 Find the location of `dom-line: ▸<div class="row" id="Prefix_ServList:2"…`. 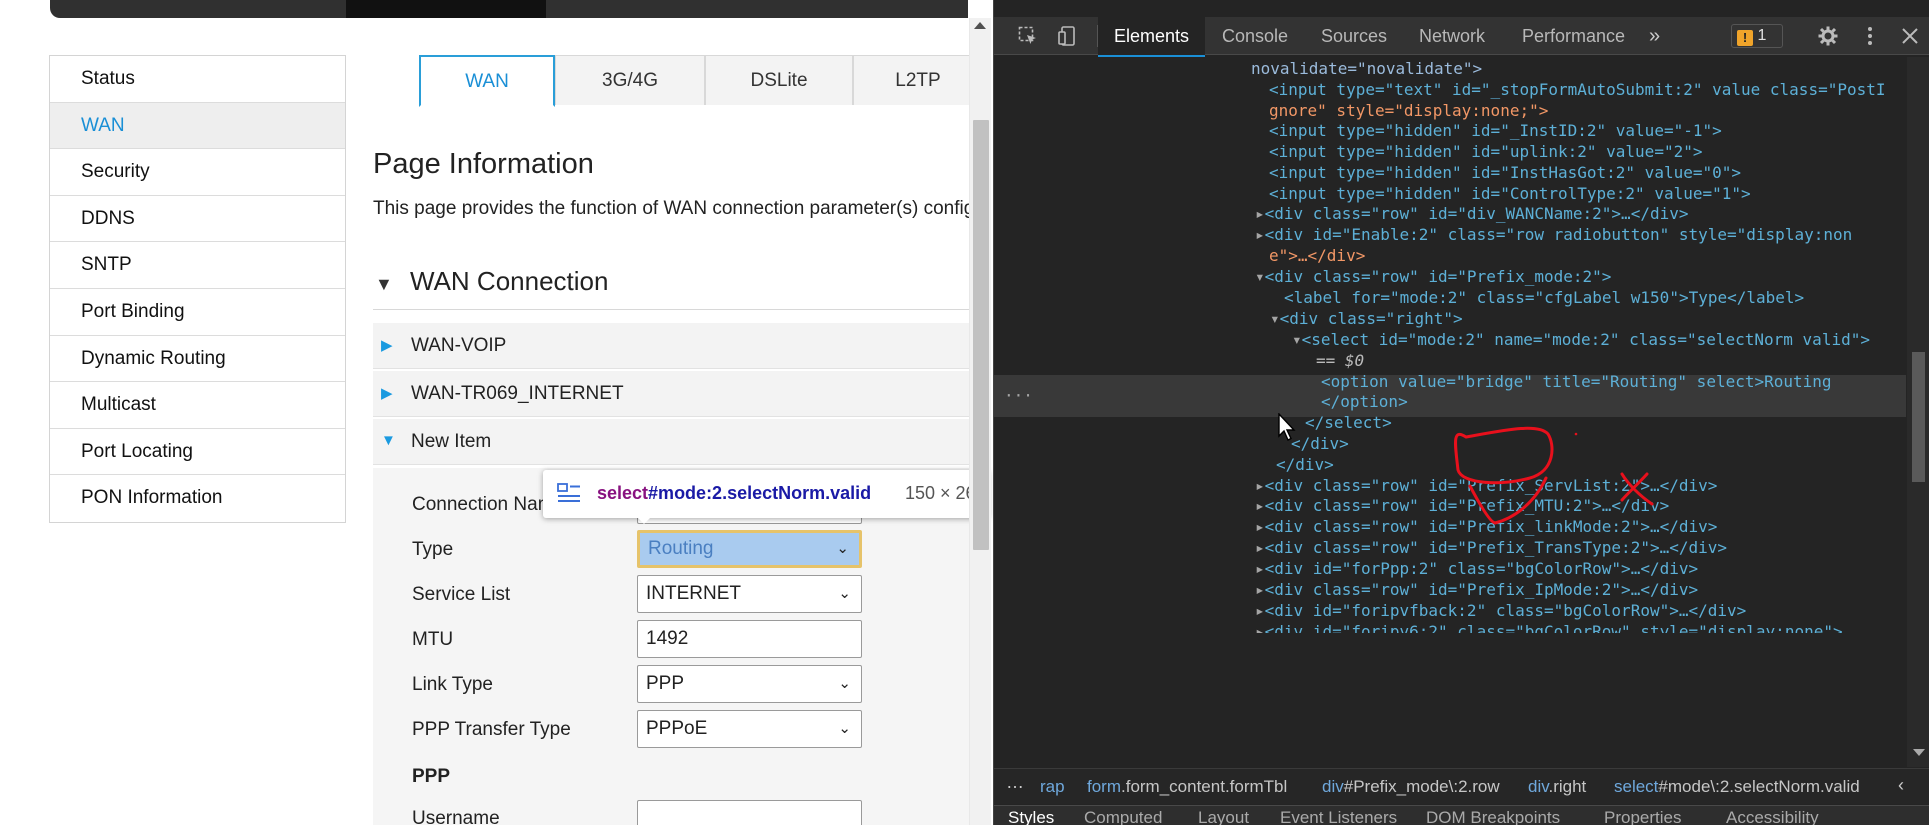

dom-line: ▸<div class="row" id="Prefix_ServList:2"… is located at coordinates (1486, 485).